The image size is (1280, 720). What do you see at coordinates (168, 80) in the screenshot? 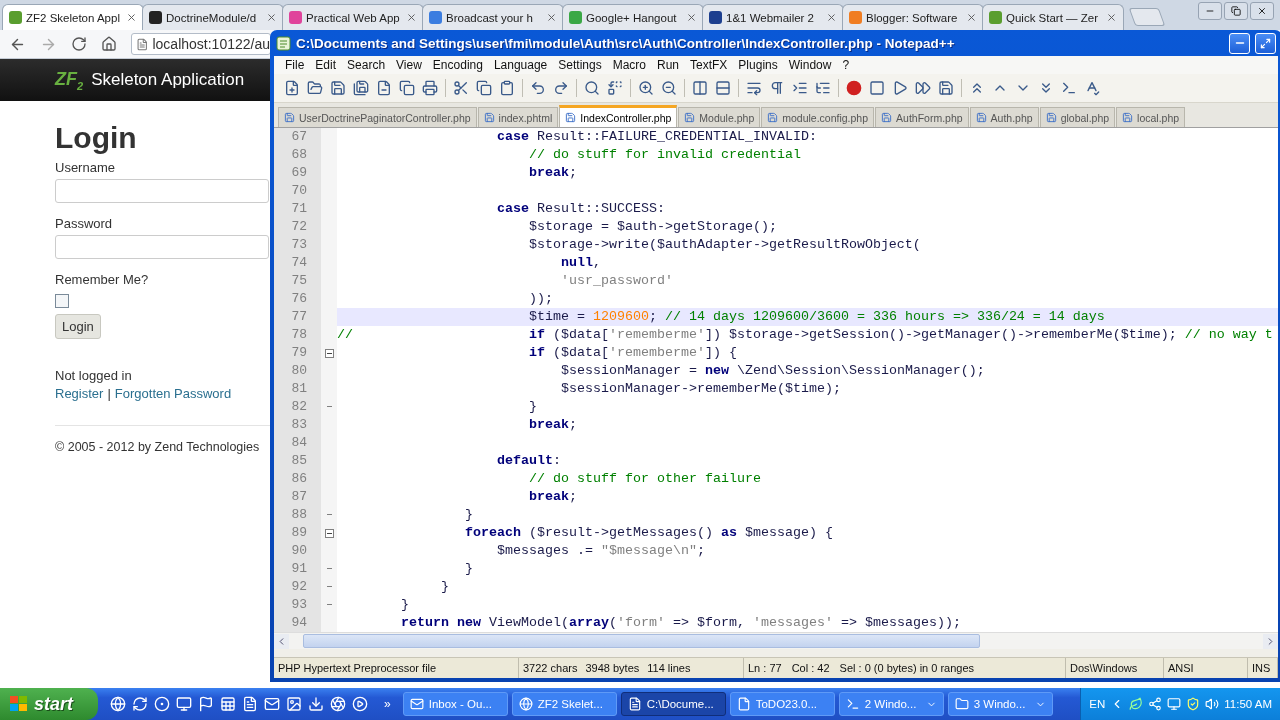
I see `site-title: Skeleton Application` at bounding box center [168, 80].